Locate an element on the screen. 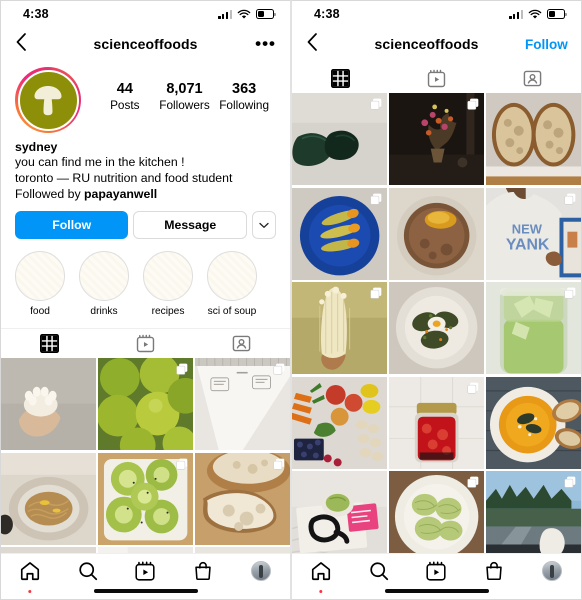  follow-button: Follow is located at coordinates (72, 225).